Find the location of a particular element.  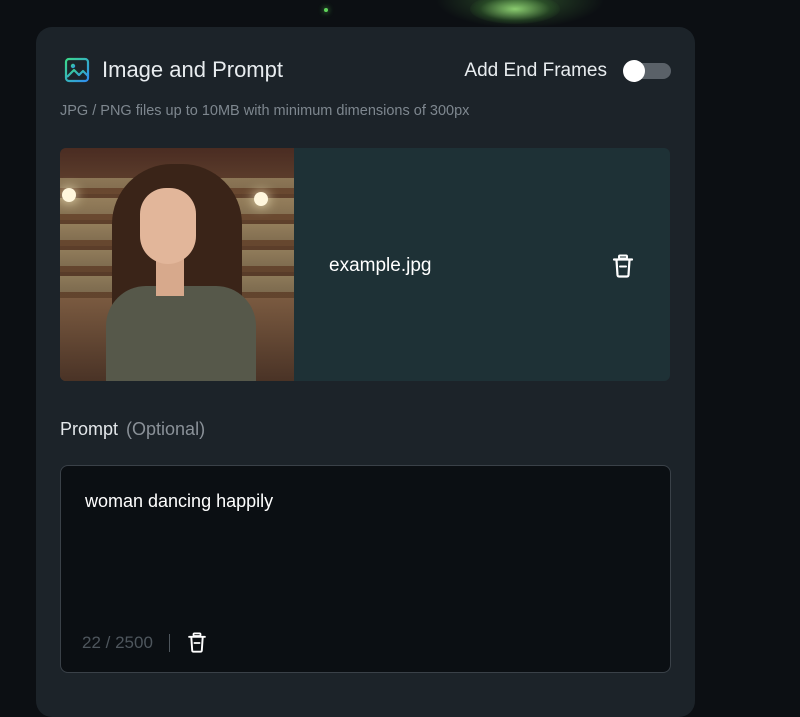

panel-header: Image and Prompt is located at coordinates (173, 70).